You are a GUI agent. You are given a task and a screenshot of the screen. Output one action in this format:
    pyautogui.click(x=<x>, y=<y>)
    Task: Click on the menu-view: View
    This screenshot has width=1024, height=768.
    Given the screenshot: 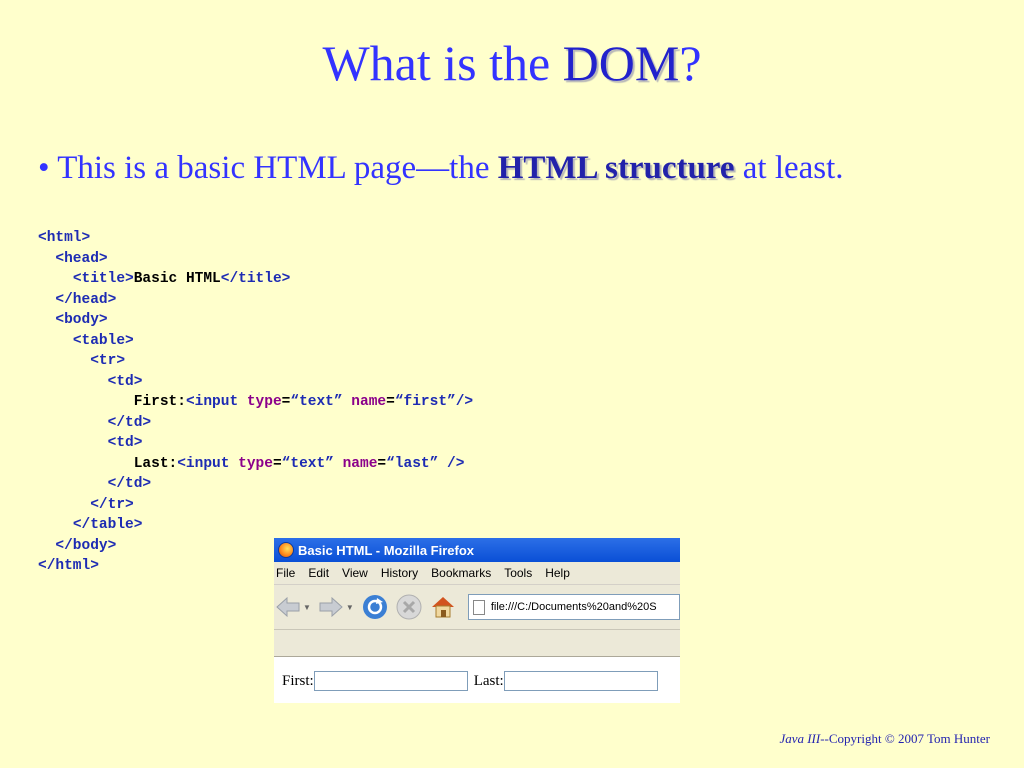 What is the action you would take?
    pyautogui.click(x=355, y=573)
    